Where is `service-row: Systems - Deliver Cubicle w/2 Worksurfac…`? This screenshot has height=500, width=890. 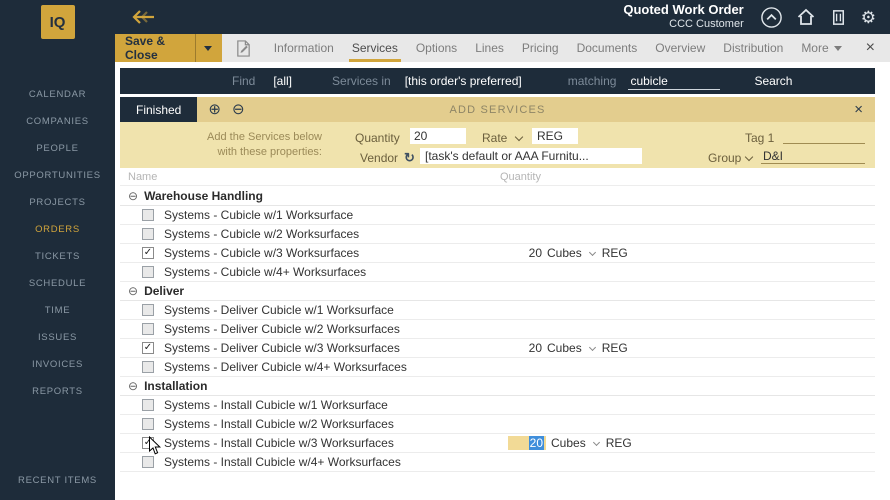
service-row: Systems - Deliver Cubicle w/2 Worksurfac… is located at coordinates (497, 329).